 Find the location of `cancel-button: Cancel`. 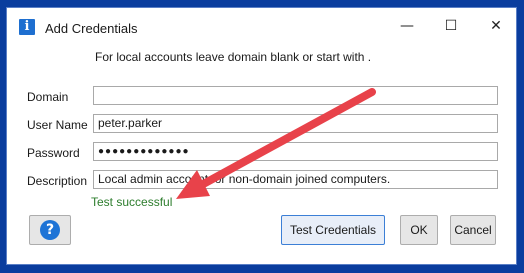

cancel-button: Cancel is located at coordinates (473, 230).